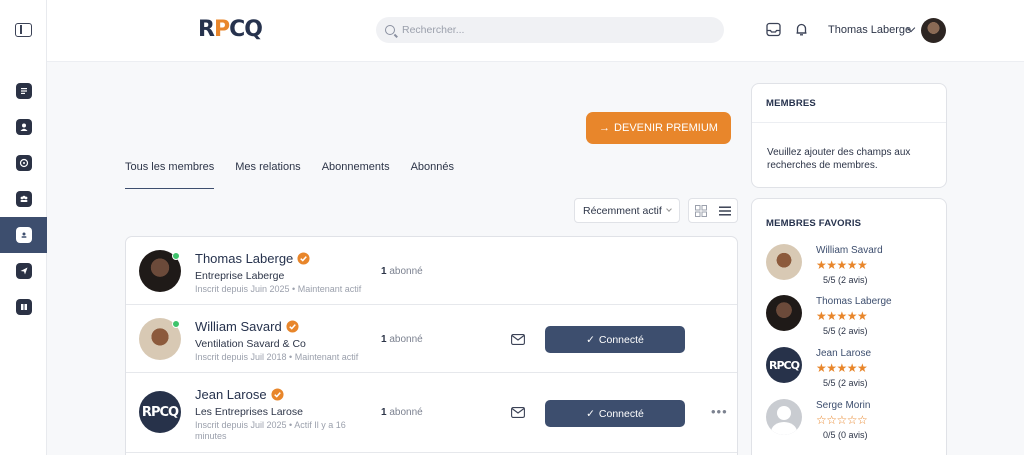  Describe the element at coordinates (432, 175) in the screenshot. I see `tab-followers: Abonnés` at that location.